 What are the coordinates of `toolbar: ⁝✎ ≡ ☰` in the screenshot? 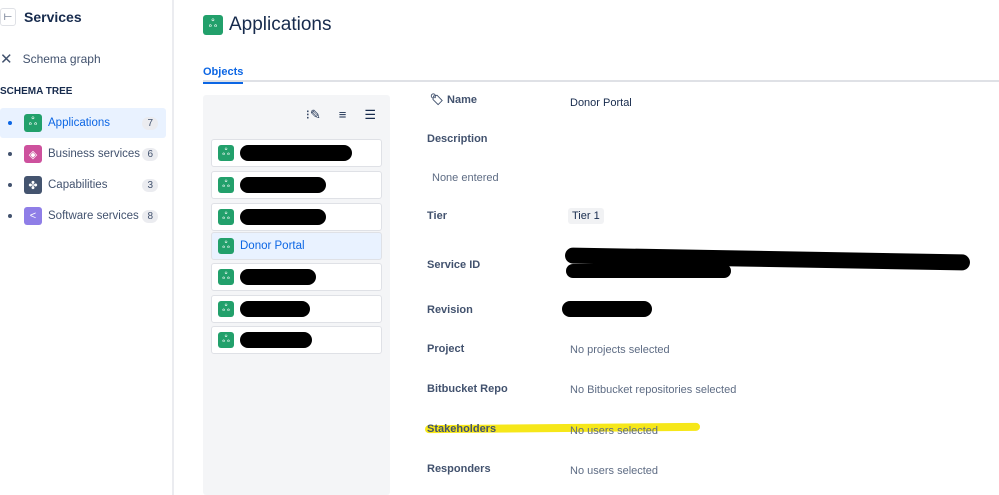 It's located at (341, 115).